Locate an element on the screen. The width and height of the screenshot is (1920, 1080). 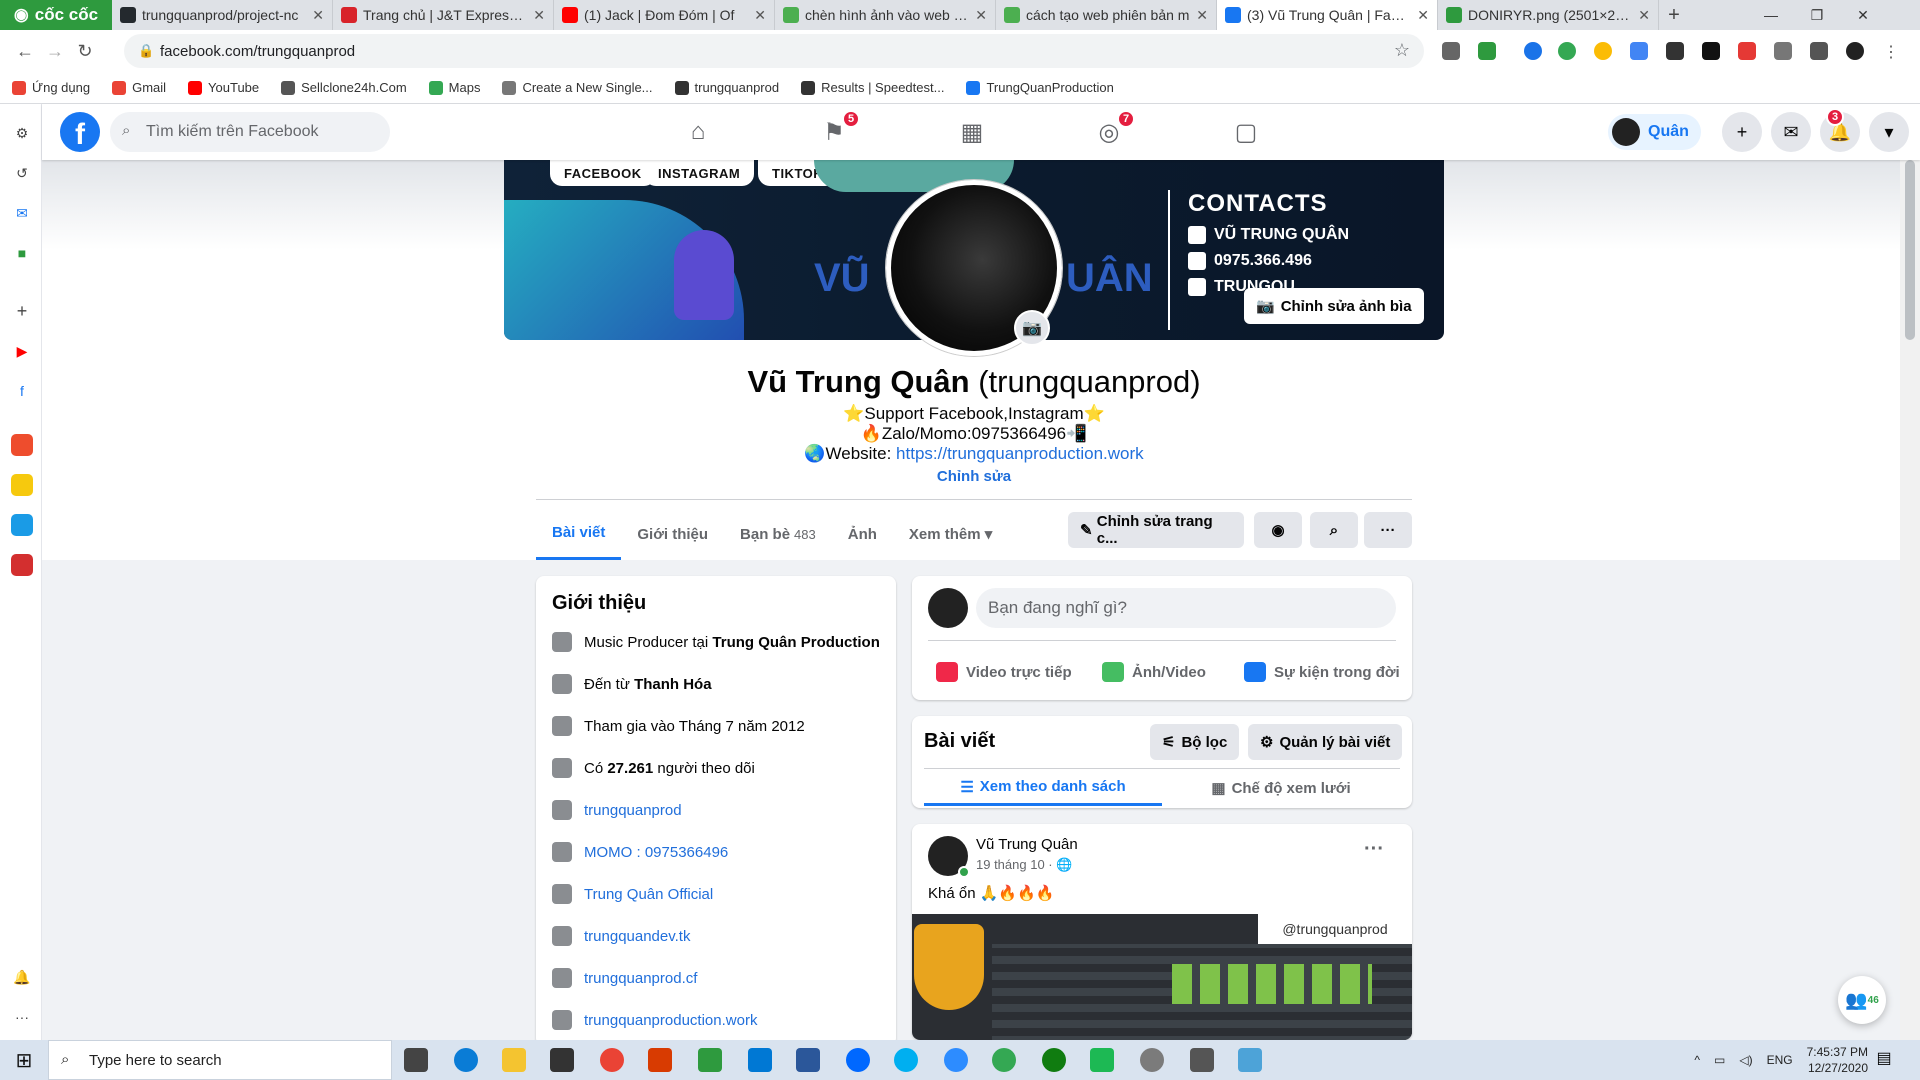
profile-icon is located at coordinates (1855, 51).